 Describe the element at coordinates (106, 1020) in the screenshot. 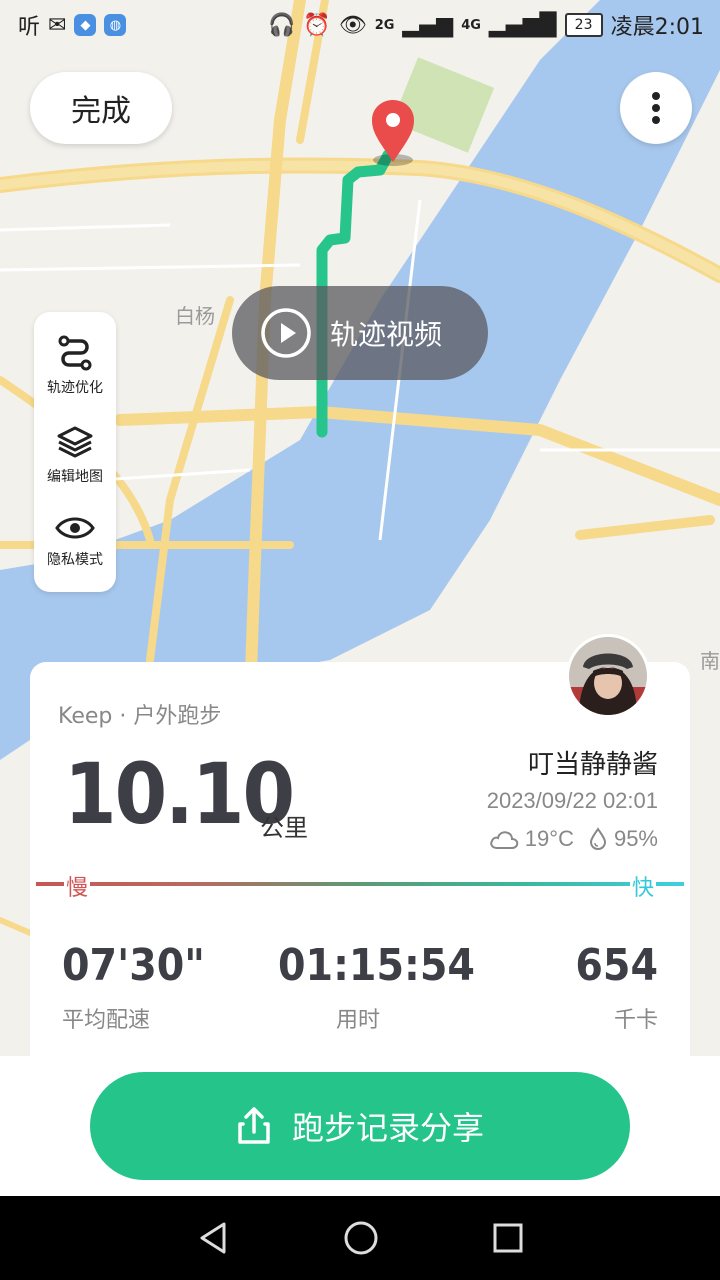

I see `avg-pace-label: 平均配速` at that location.